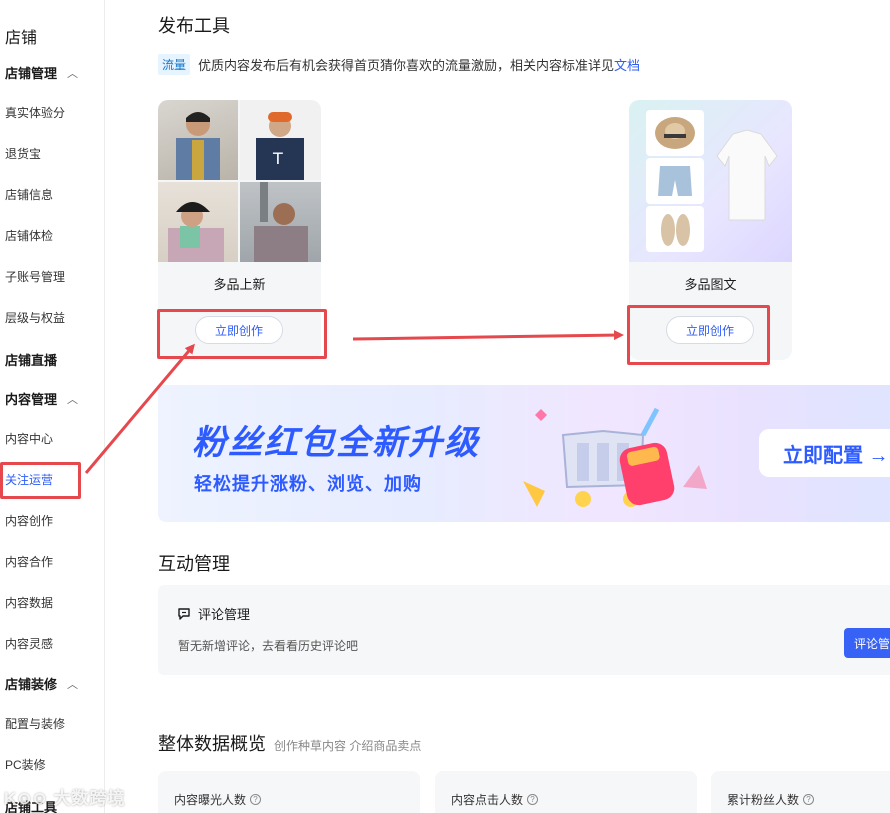 The image size is (890, 813). Describe the element at coordinates (524, 630) in the screenshot. I see `comment-panel: 评论管理 暂无新增评论，去看看历史评论吧 评论管` at that location.